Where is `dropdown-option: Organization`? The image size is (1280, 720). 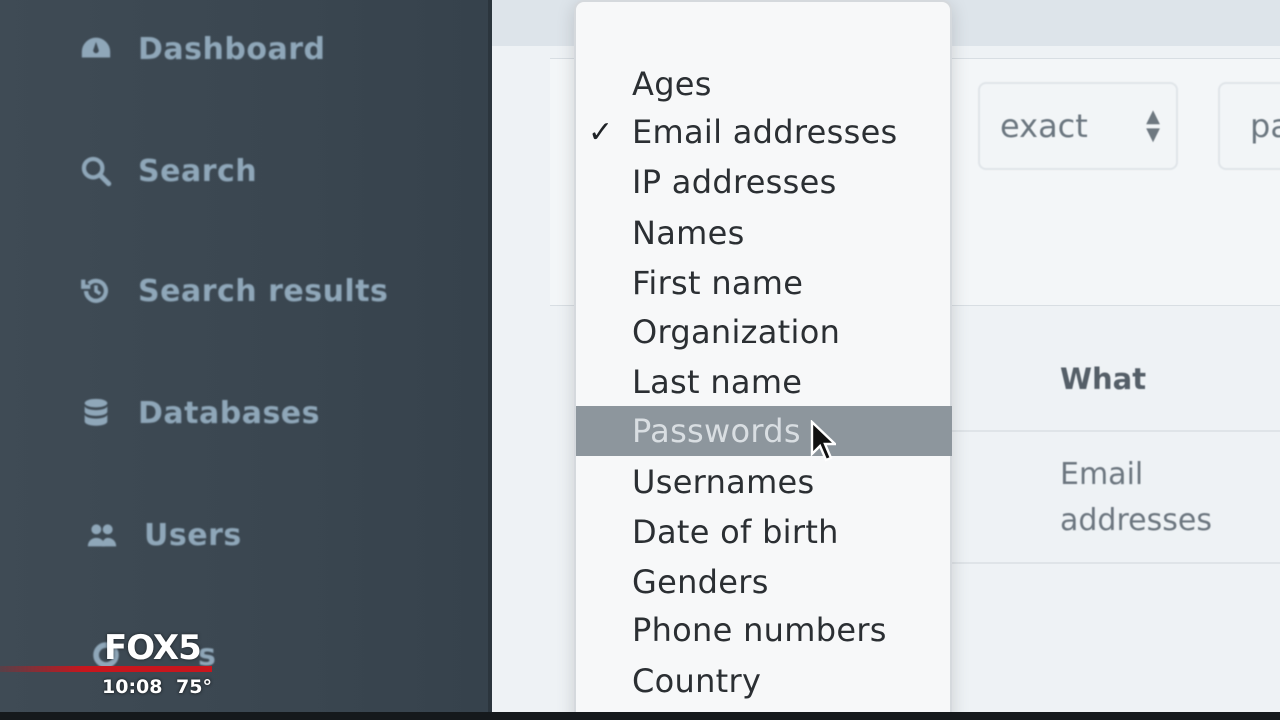
dropdown-option: Organization is located at coordinates (764, 332).